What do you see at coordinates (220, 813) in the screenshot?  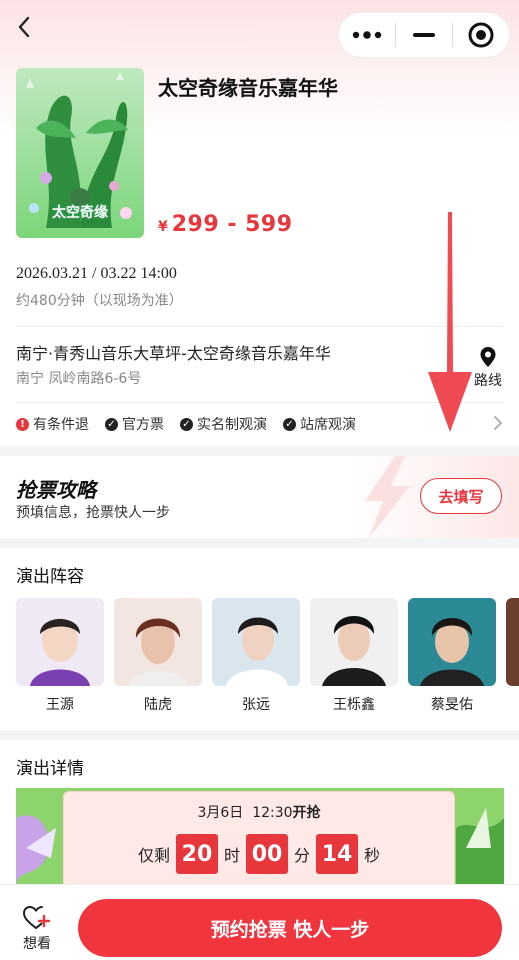 I see `countdown-date: 3月6日` at bounding box center [220, 813].